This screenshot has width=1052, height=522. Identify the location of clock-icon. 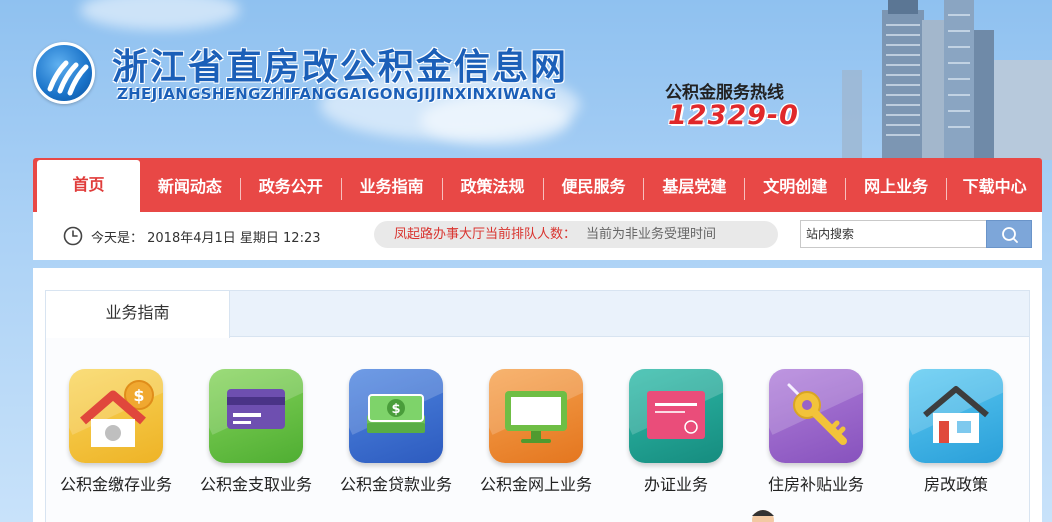
(73, 236).